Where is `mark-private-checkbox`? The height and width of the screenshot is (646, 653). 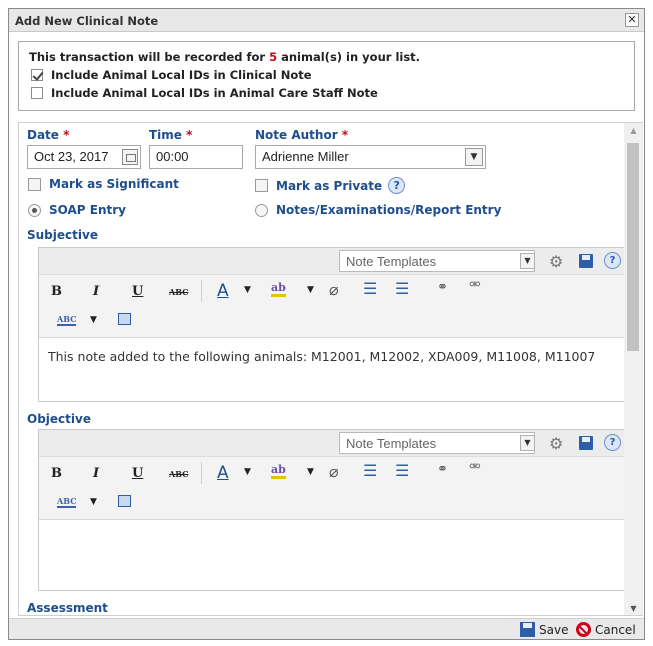 mark-private-checkbox is located at coordinates (261, 185).